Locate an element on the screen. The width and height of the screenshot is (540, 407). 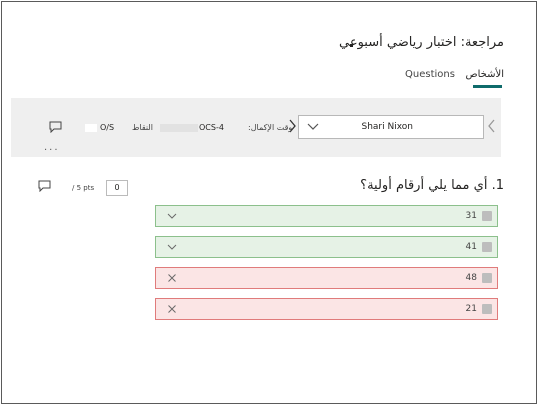
tab-people: الأشخاص is located at coordinates (485, 74).